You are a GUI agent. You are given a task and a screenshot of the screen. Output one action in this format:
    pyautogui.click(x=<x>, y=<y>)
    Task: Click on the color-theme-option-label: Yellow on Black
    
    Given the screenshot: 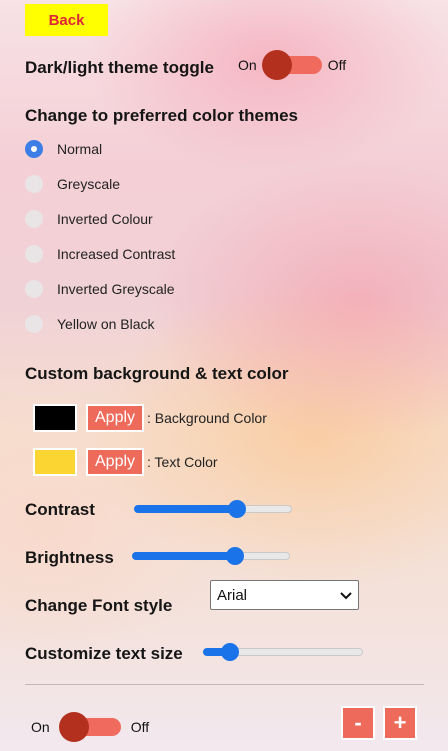 What is the action you would take?
    pyautogui.click(x=106, y=324)
    